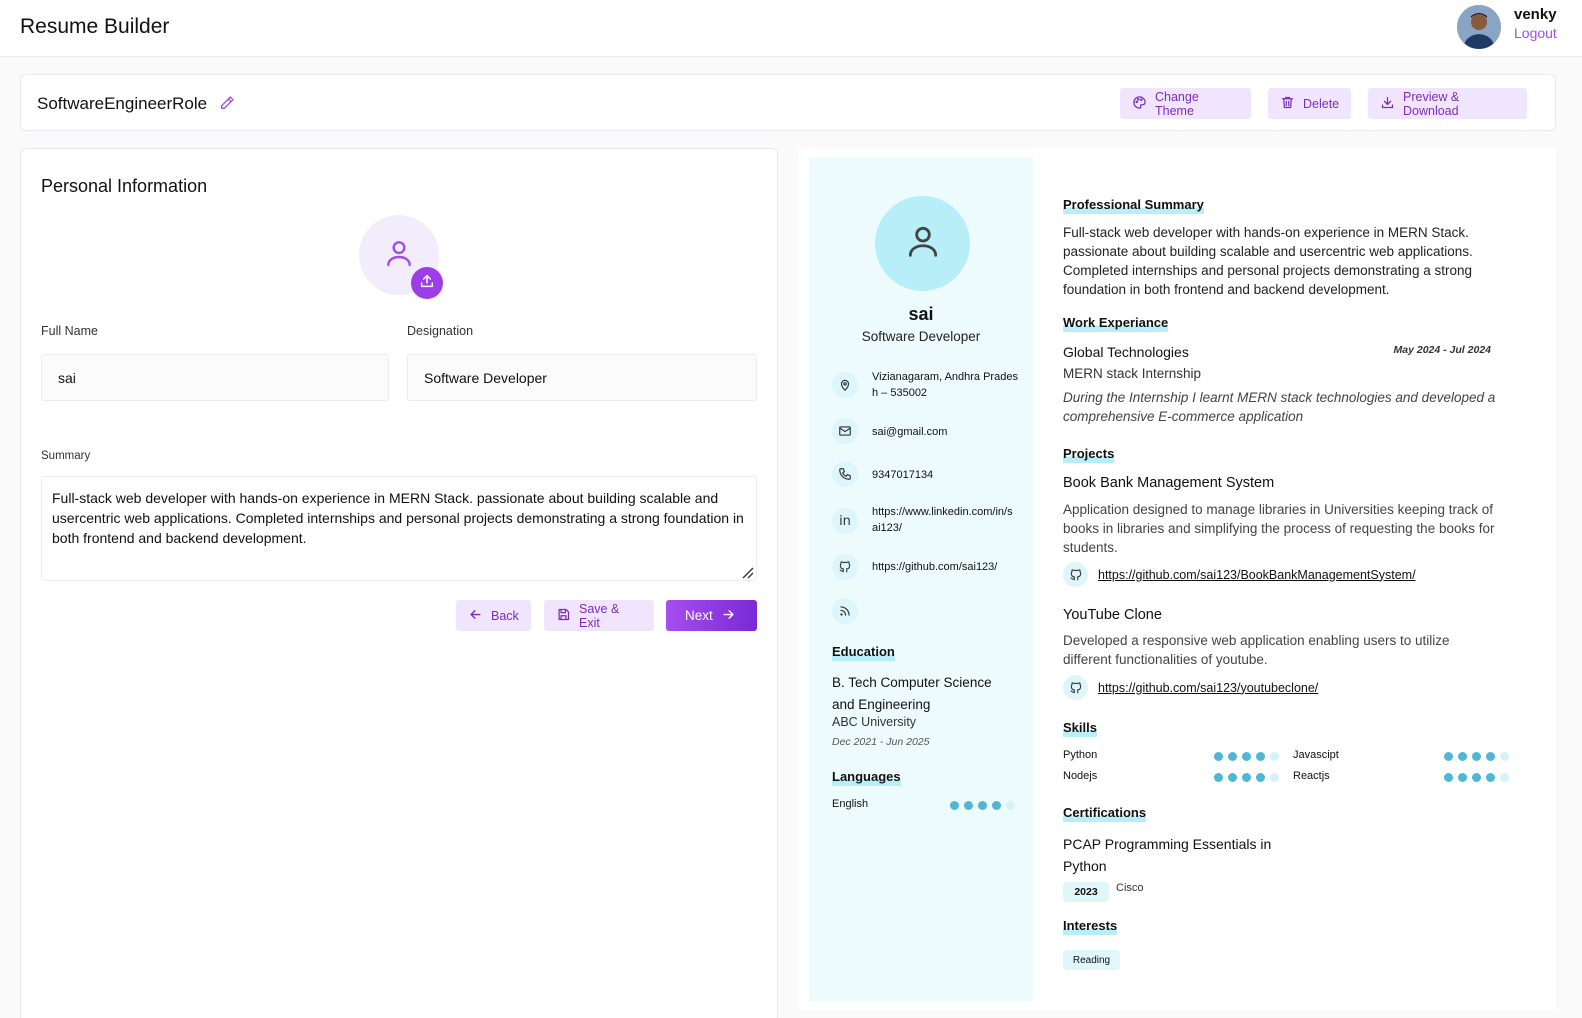 This screenshot has height=1018, width=1582. What do you see at coordinates (1431, 103) in the screenshot?
I see `preview-download-label: Preview & Download` at bounding box center [1431, 103].